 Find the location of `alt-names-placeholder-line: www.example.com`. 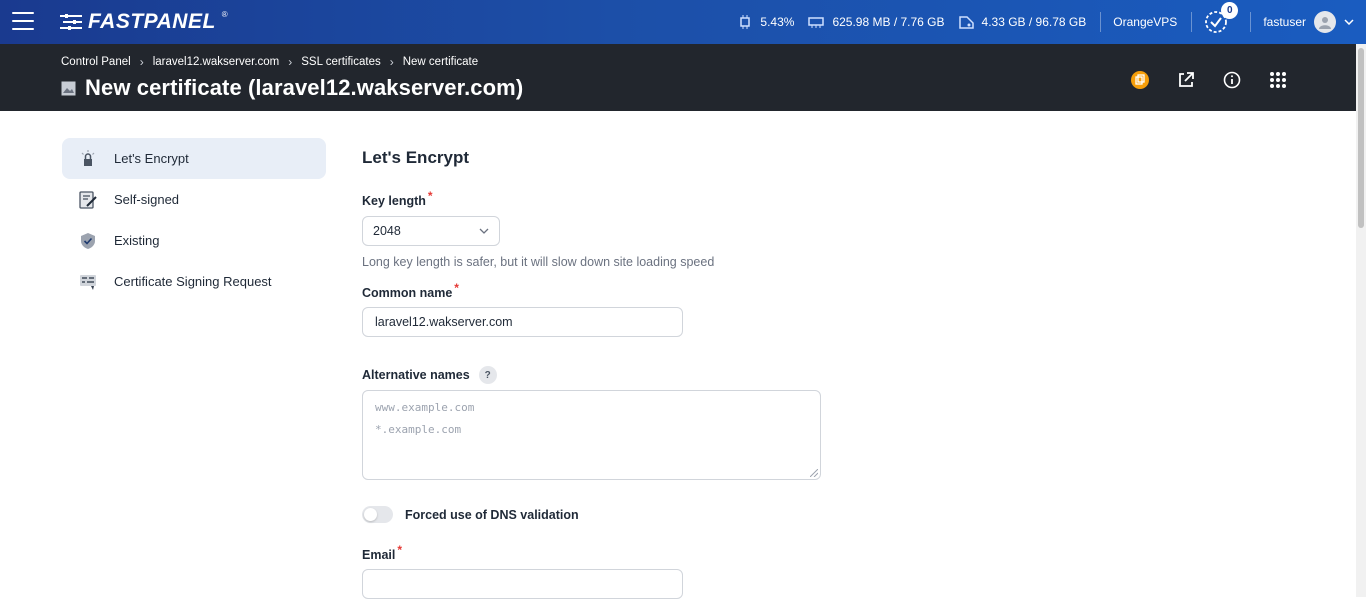

alt-names-placeholder-line: www.example.com is located at coordinates (425, 407).